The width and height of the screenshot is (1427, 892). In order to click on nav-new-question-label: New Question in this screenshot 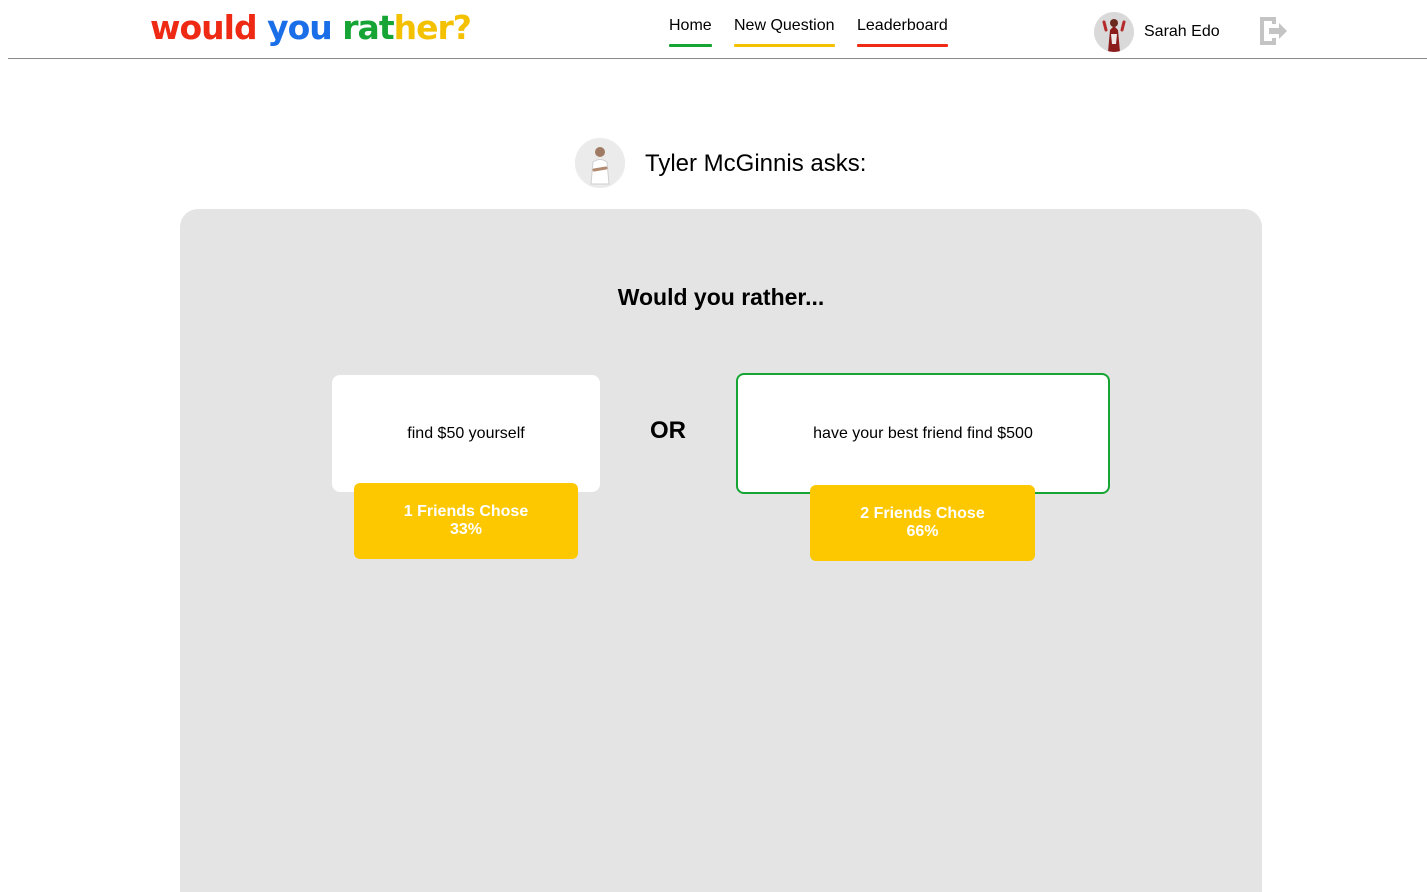, I will do `click(784, 25)`.